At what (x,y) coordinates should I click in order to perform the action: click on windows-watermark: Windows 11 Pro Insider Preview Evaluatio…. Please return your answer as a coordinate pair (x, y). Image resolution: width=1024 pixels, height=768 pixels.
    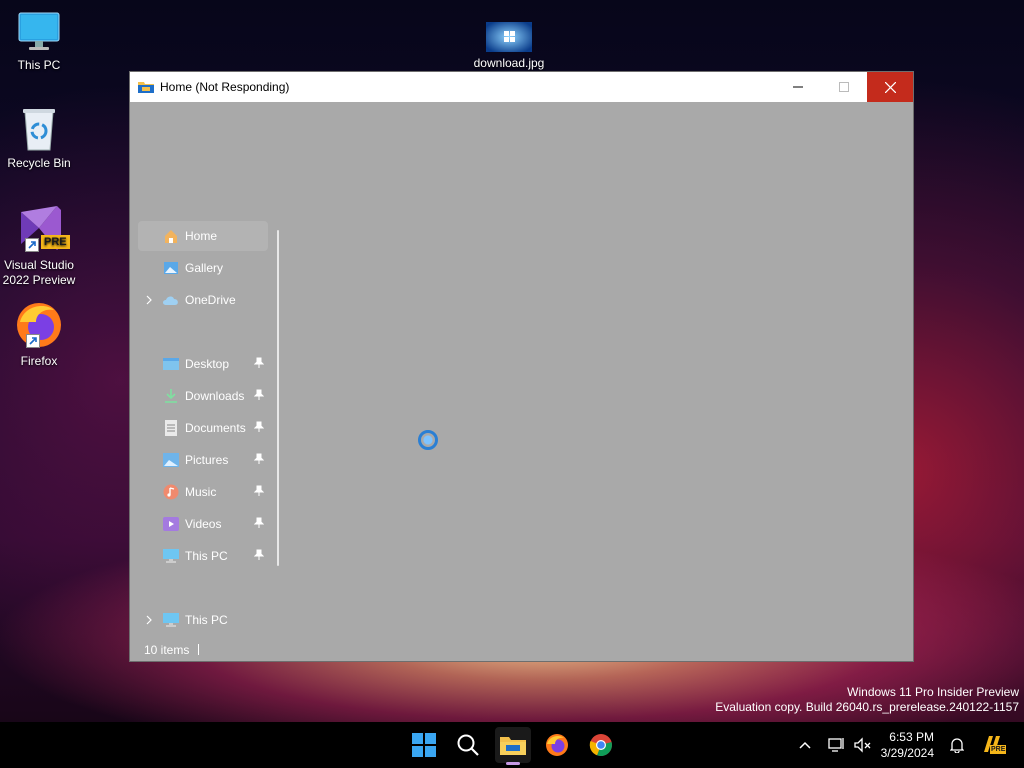
    Looking at the image, I should click on (867, 700).